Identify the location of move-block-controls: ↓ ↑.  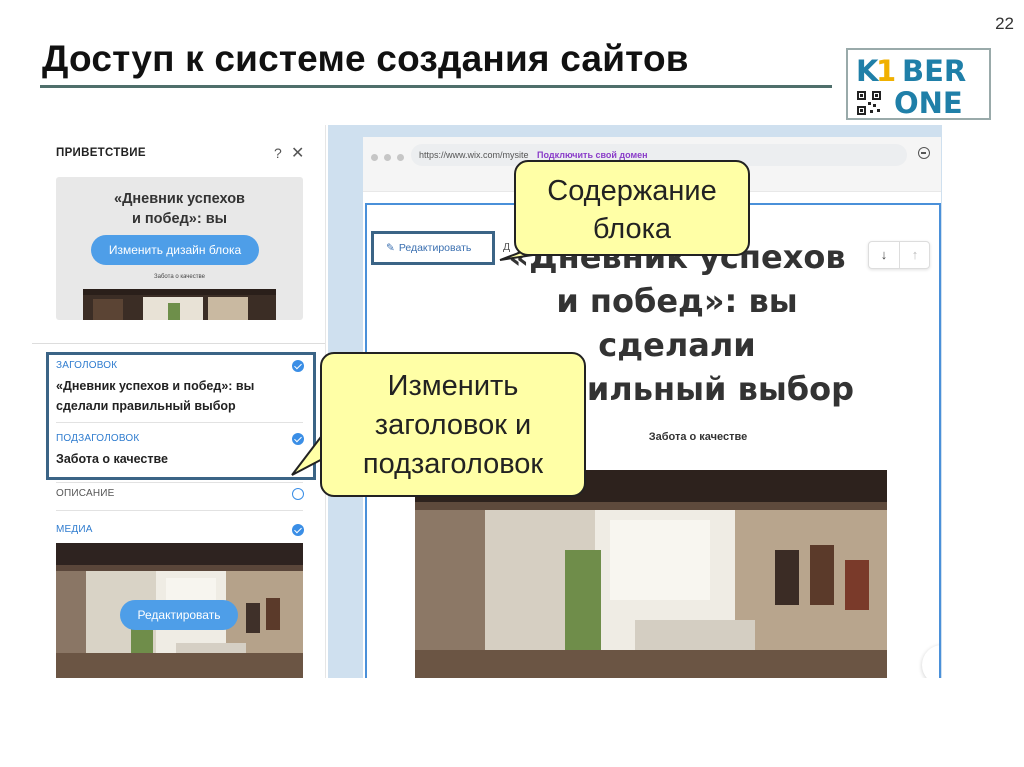
(899, 255).